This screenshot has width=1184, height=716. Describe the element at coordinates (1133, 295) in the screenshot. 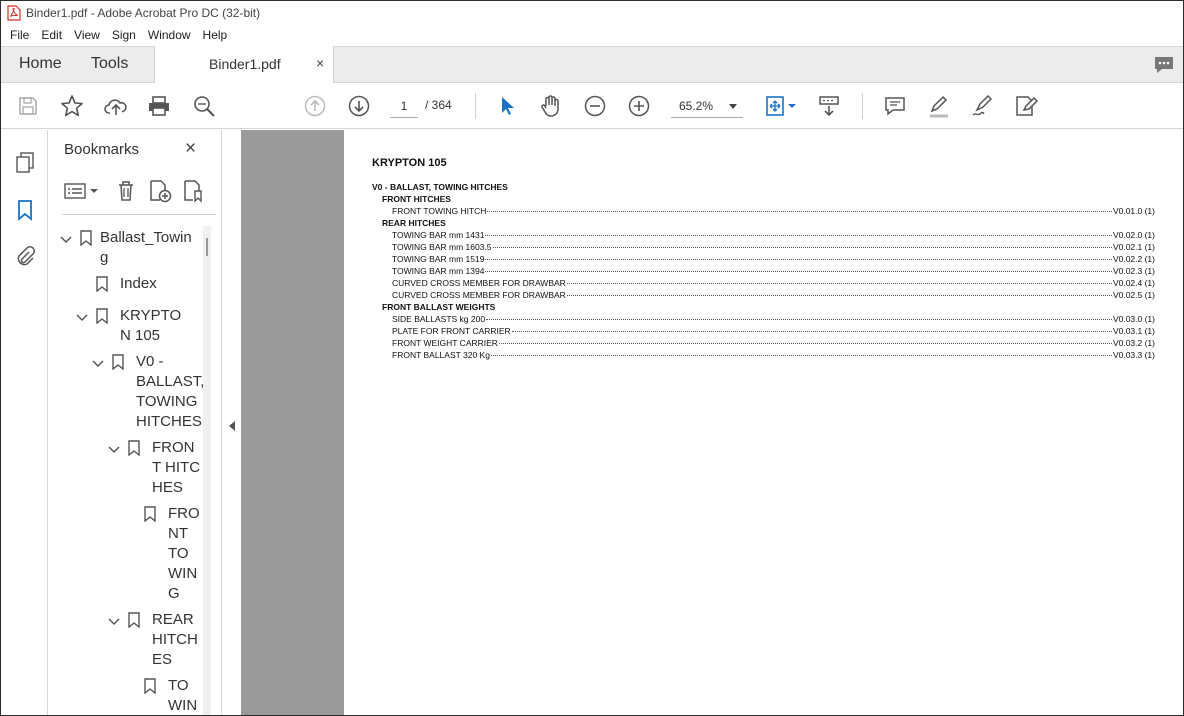

I see `toc-entry-ref: V0.02.5 (1)` at that location.